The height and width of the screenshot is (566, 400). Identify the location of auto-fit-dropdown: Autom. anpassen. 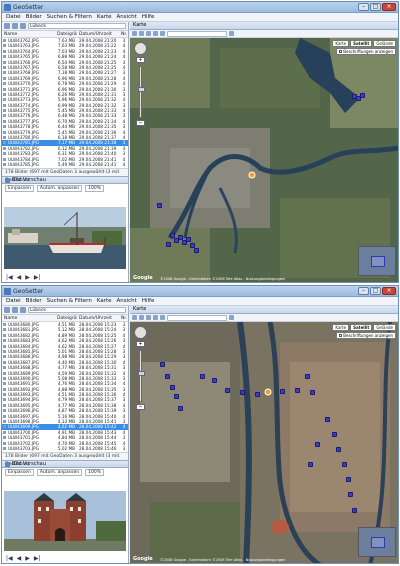
(59, 188).